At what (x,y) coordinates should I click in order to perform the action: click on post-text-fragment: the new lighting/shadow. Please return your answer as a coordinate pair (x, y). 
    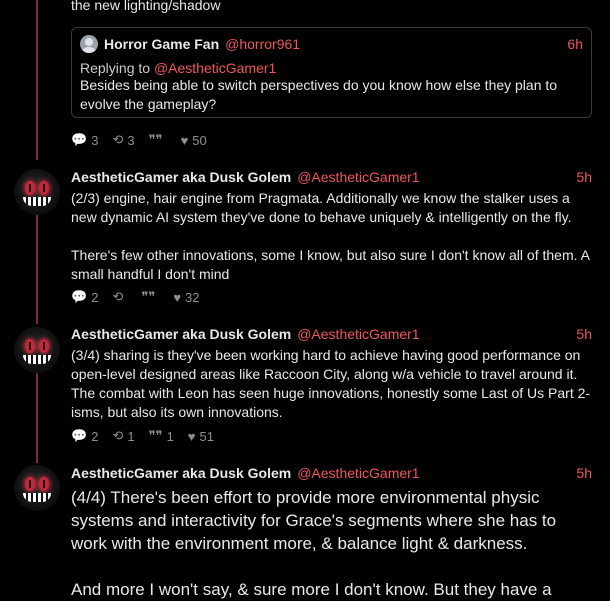
    Looking at the image, I should click on (146, 6).